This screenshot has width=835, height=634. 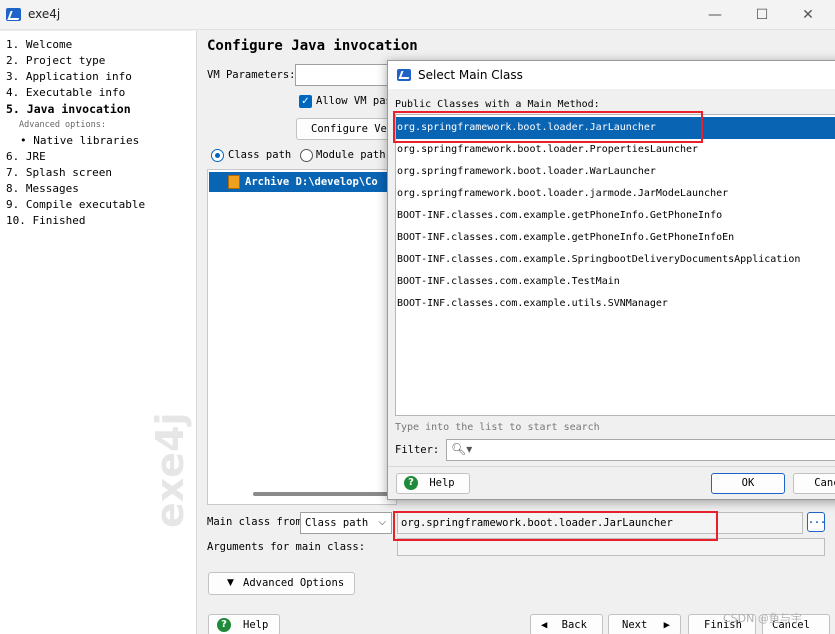 I want to click on main-class-source-value: Class path, so click(x=337, y=523).